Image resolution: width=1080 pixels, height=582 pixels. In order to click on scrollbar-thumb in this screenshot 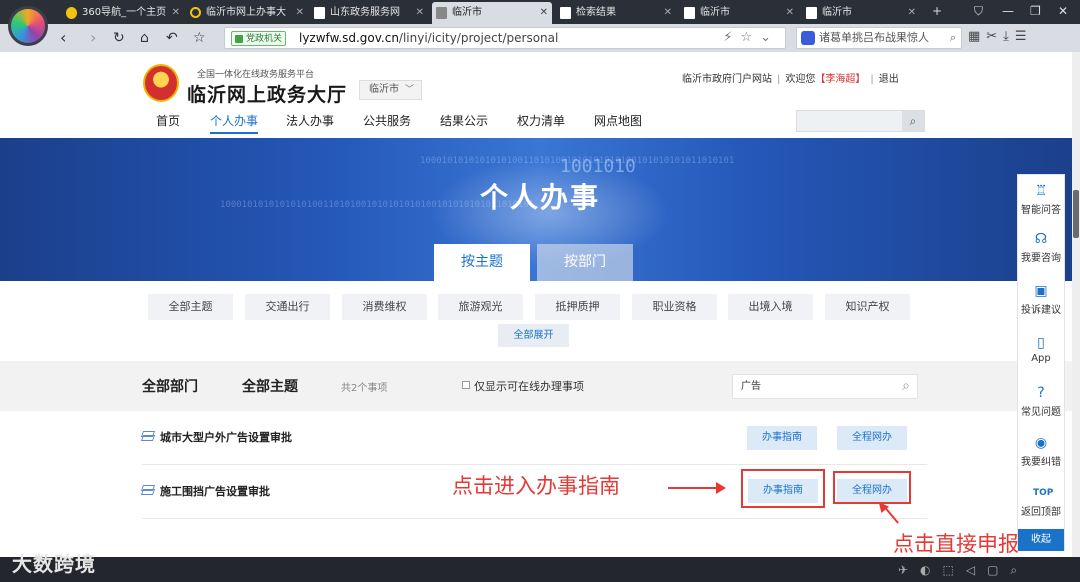, I will do `click(1076, 214)`.